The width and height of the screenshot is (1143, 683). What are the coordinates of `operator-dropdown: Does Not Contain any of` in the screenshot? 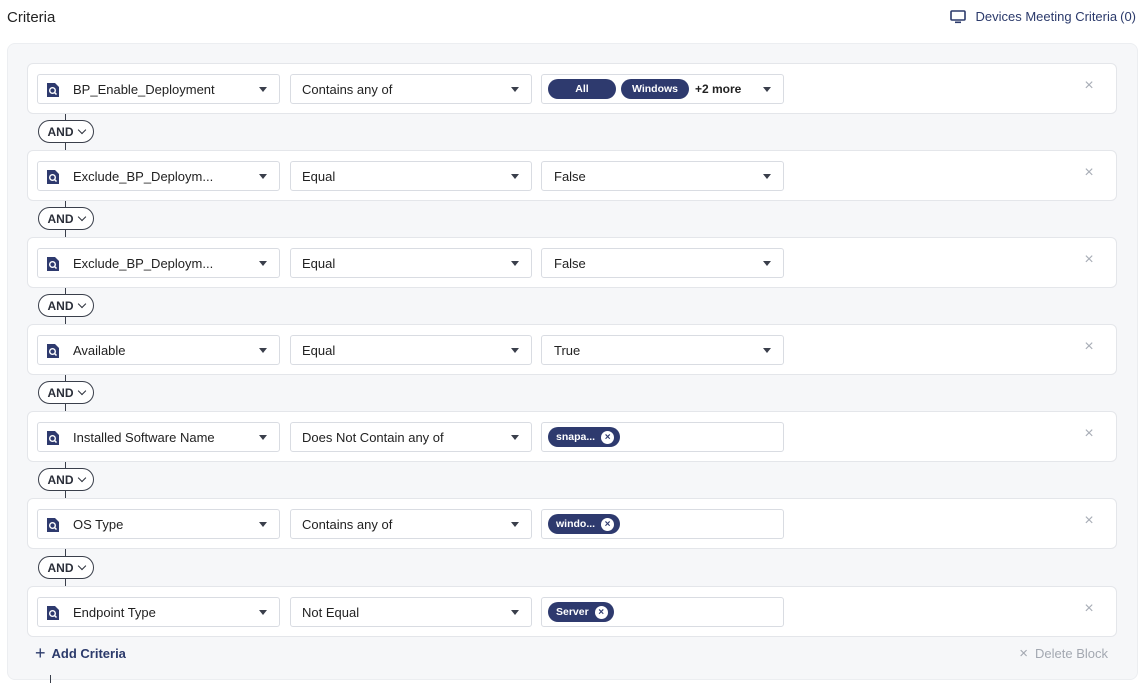 It's located at (411, 437).